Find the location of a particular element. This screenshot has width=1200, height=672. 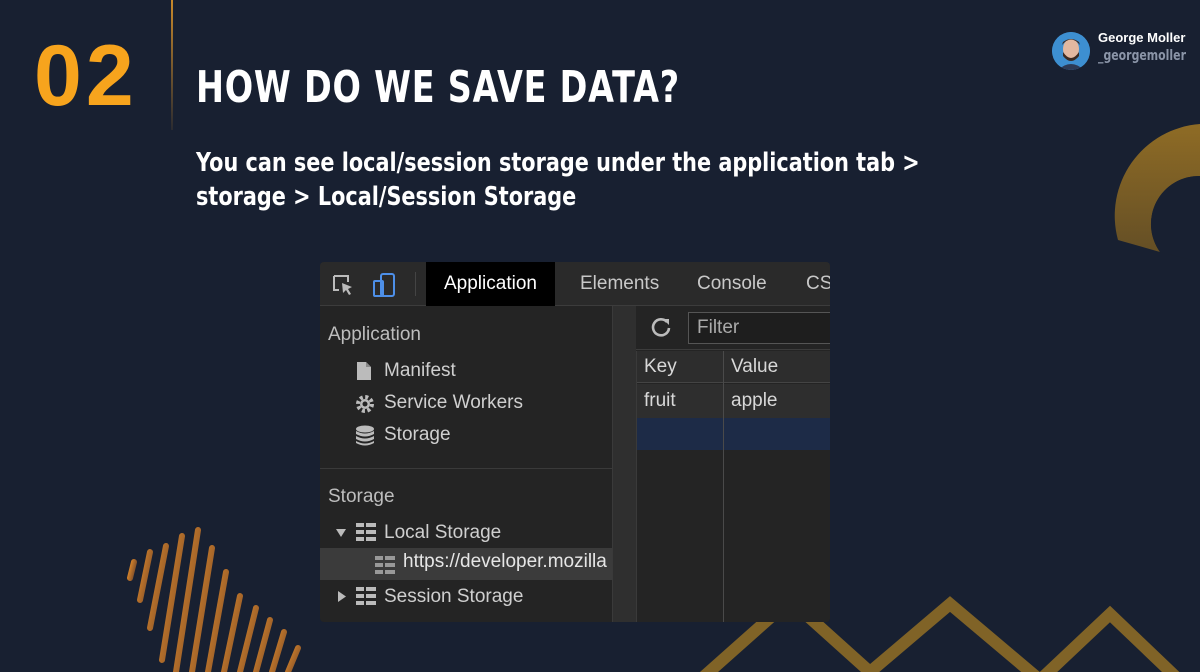

sidebar-item-storage: Storage is located at coordinates (481, 435).